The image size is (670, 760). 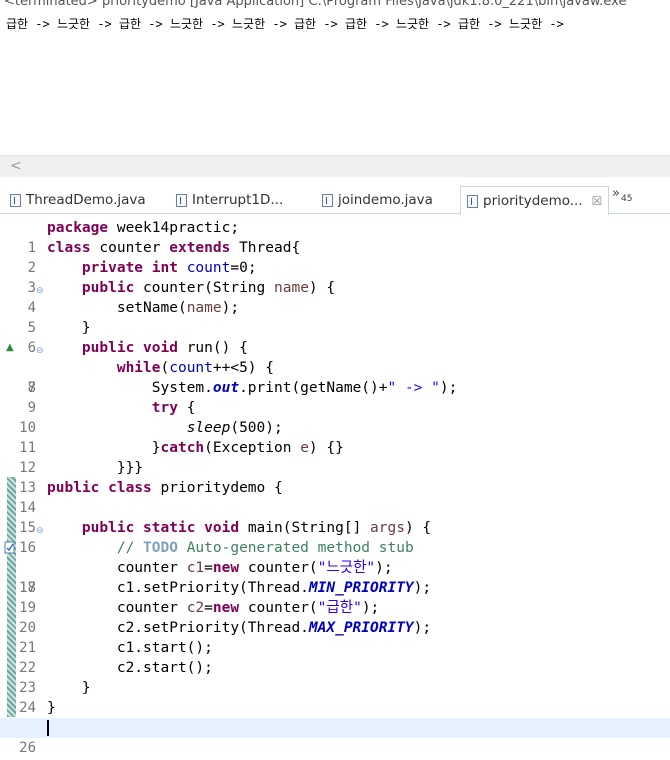 What do you see at coordinates (597, 201) in the screenshot?
I see `close-icon: ☒` at bounding box center [597, 201].